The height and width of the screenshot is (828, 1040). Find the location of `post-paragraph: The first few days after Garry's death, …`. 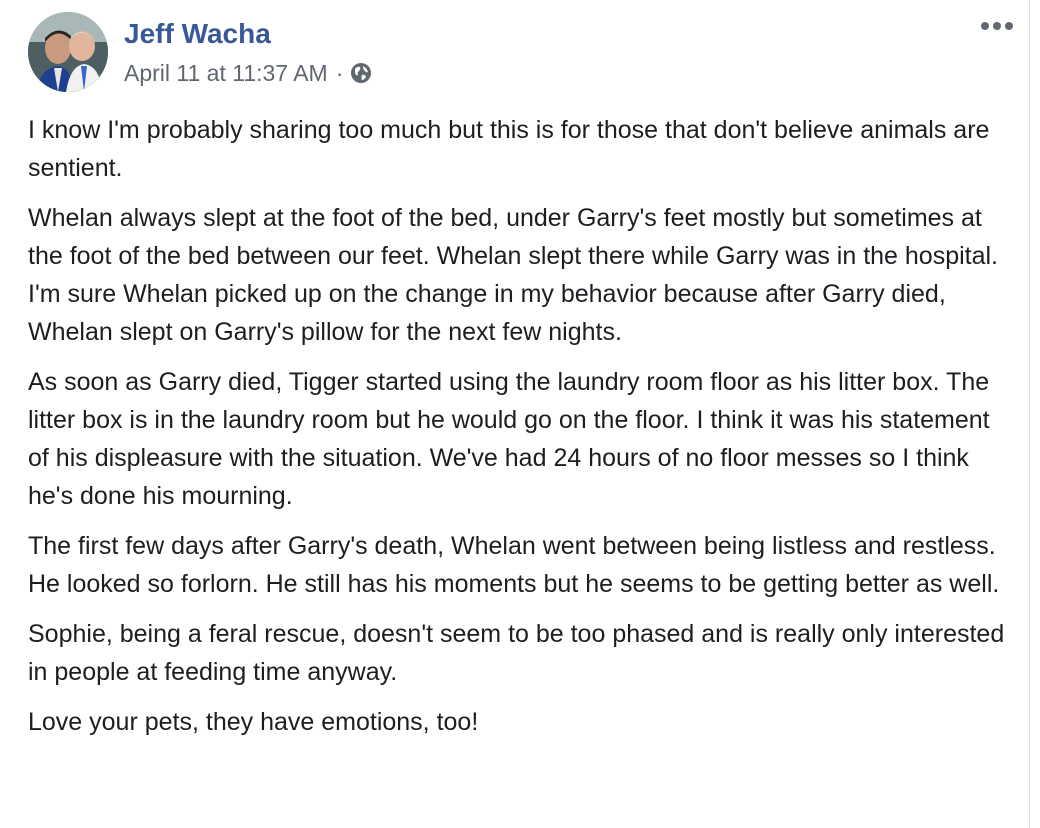

post-paragraph: The first few days after Garry's death, … is located at coordinates (514, 565).